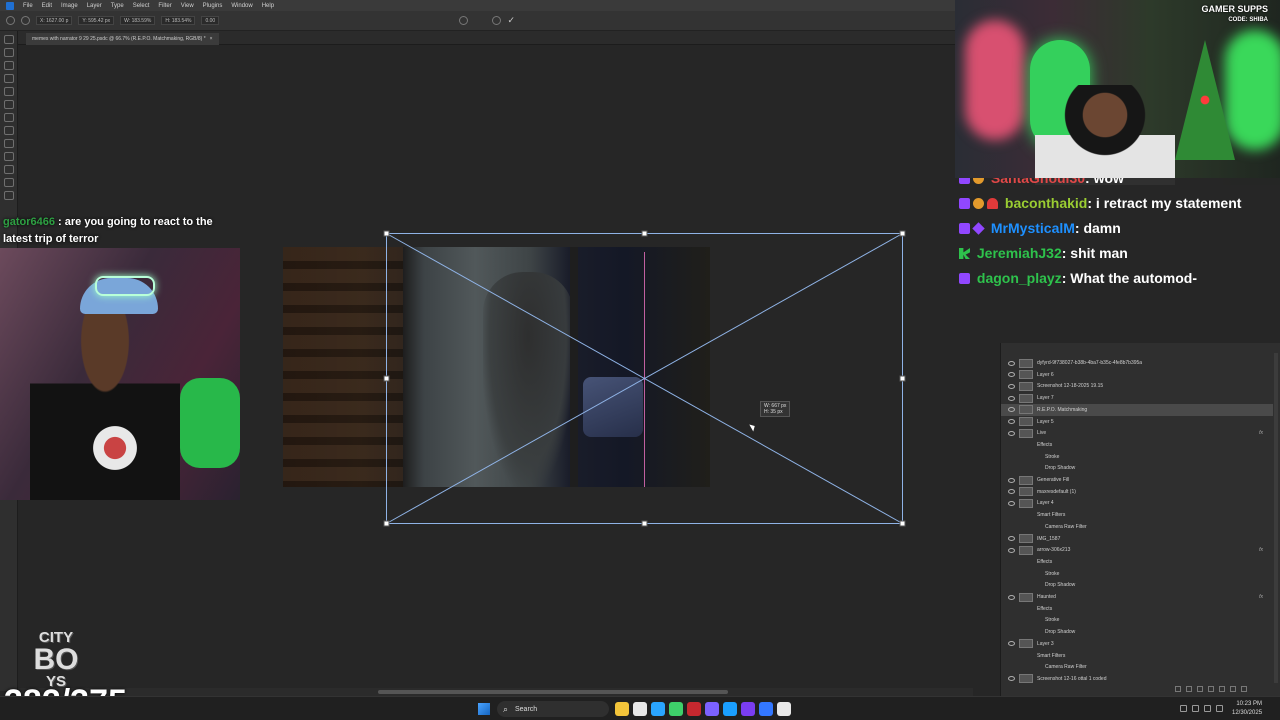  Describe the element at coordinates (1137, 597) in the screenshot. I see `layer-row: Haunted fx` at that location.